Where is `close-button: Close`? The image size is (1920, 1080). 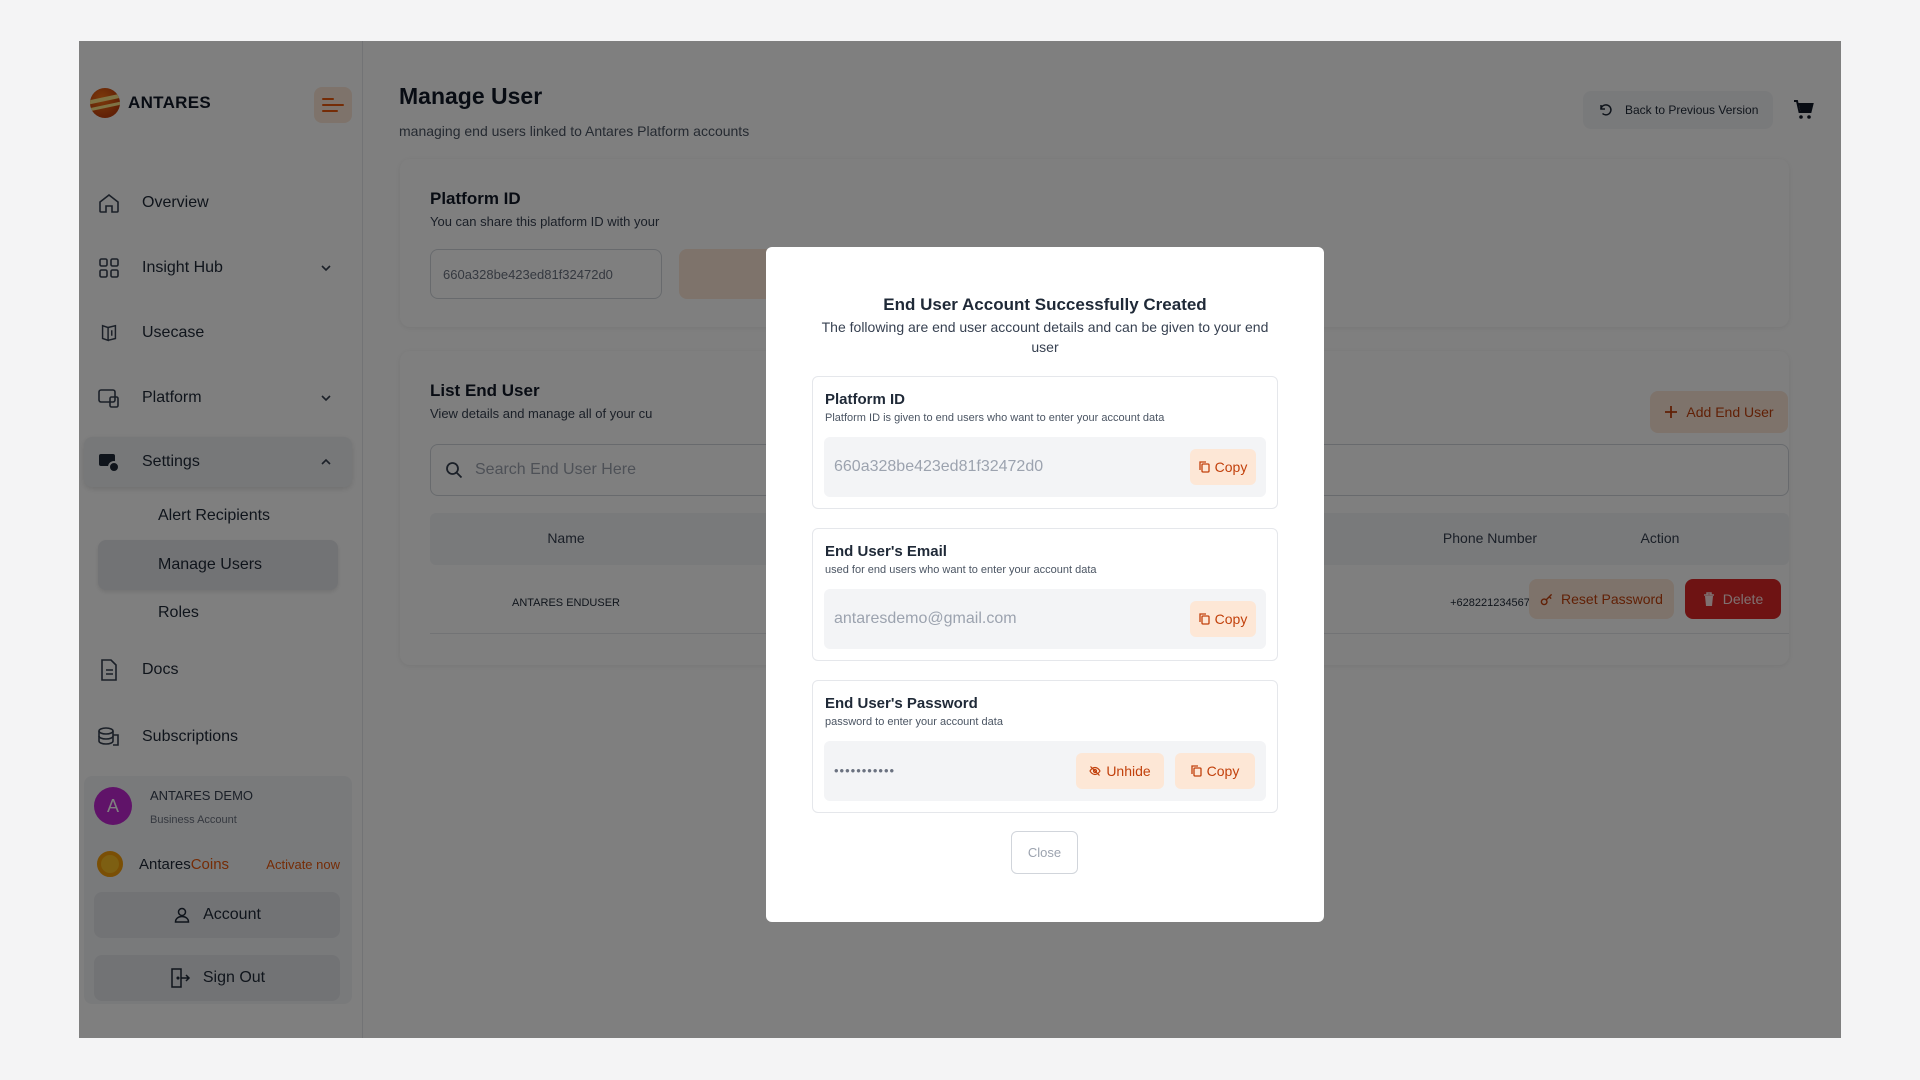
close-button: Close is located at coordinates (1044, 852).